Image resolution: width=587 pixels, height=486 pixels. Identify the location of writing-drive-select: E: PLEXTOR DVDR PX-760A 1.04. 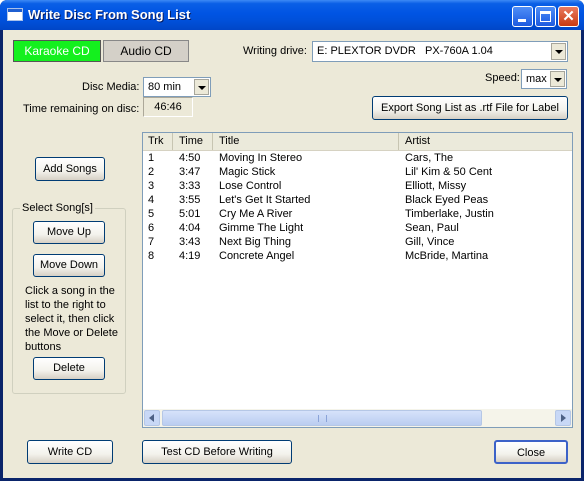
(440, 51).